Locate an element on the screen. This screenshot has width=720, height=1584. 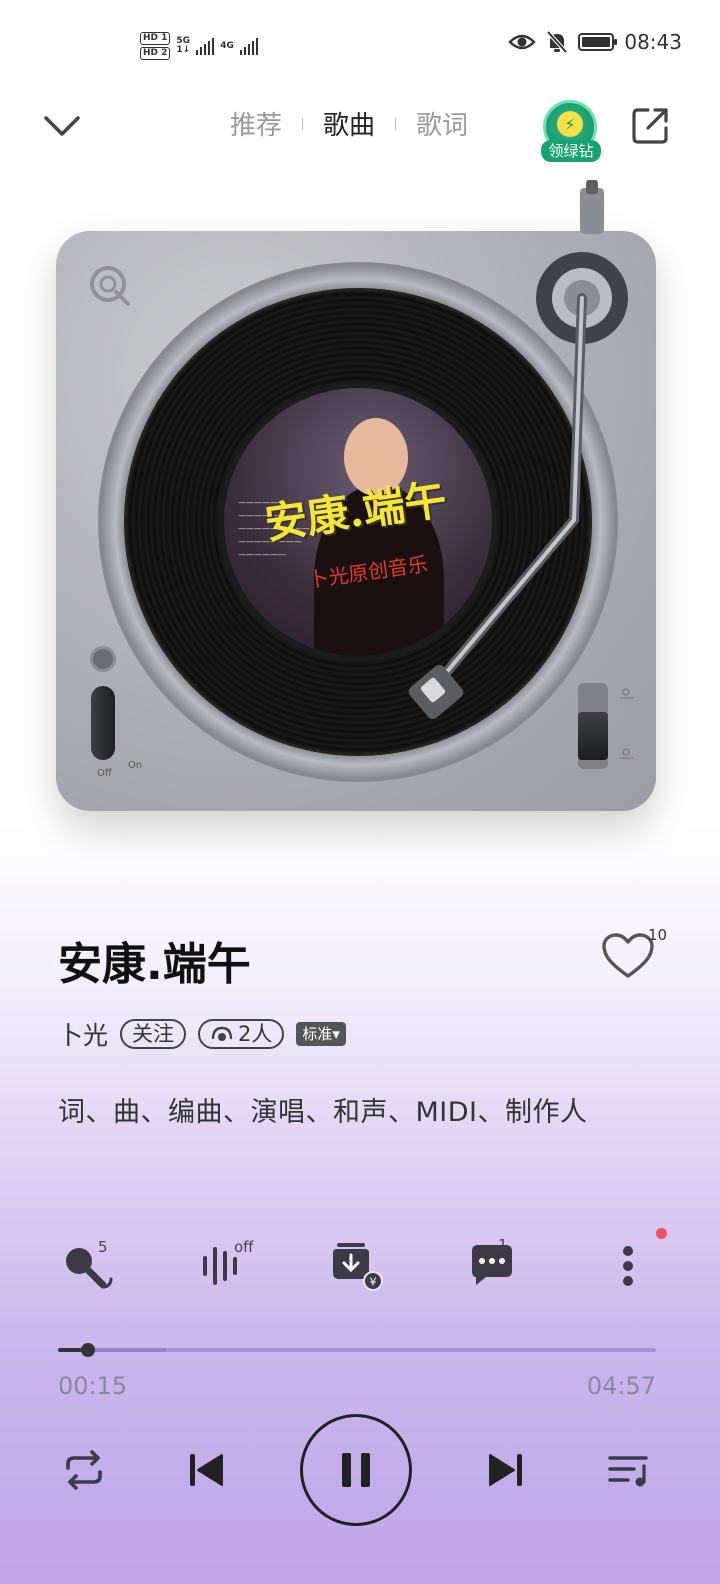
playlist-icon is located at coordinates (628, 1471).